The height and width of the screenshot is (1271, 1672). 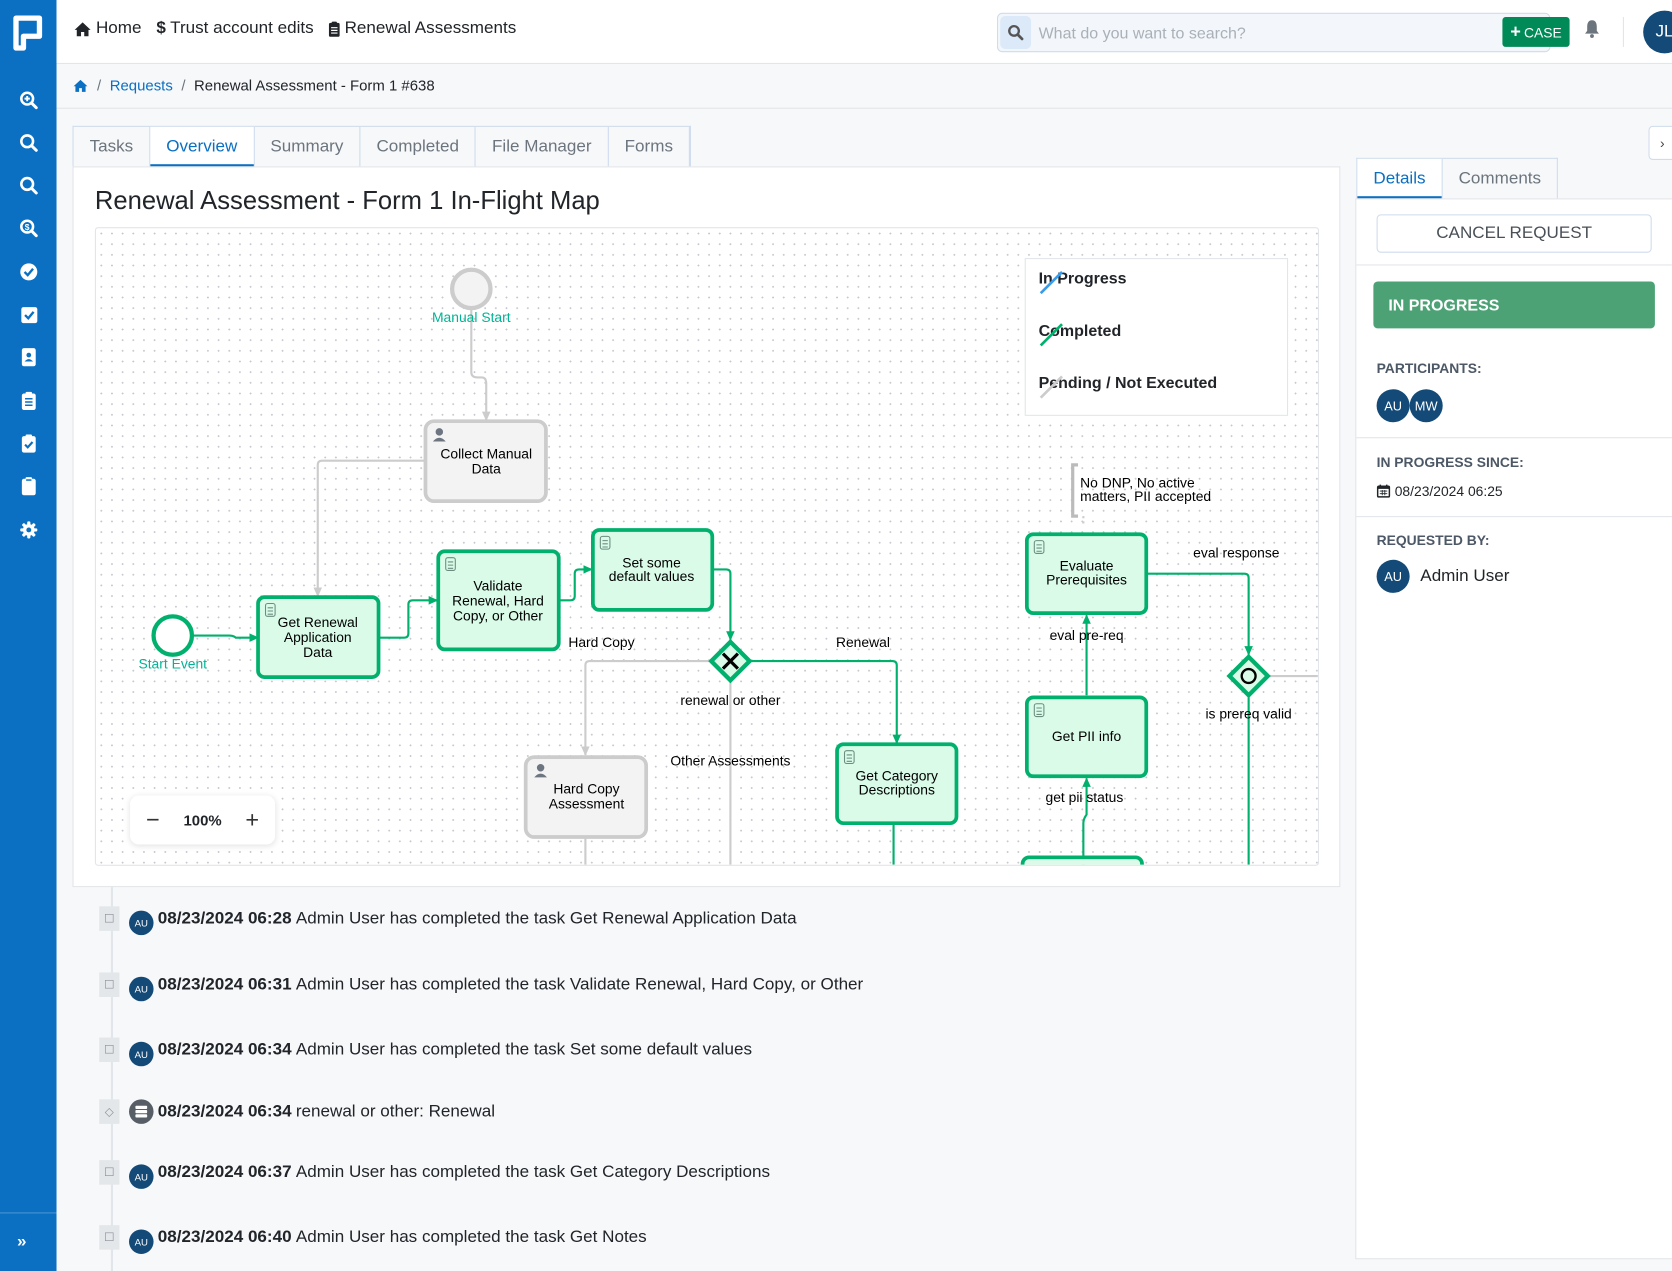 What do you see at coordinates (28, 400) in the screenshot?
I see `clipboard-list-icon` at bounding box center [28, 400].